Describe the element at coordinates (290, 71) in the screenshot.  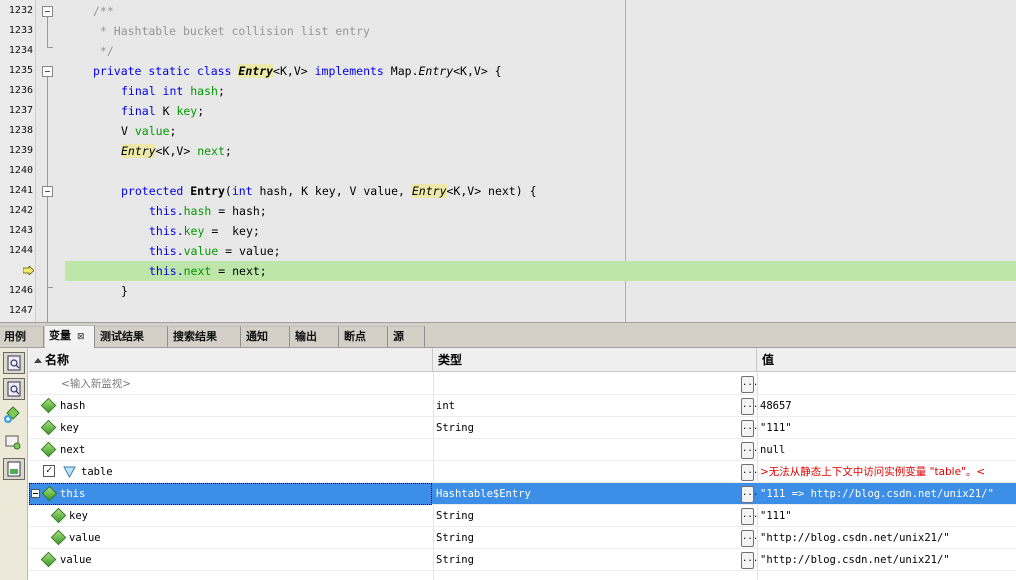
I see `code-token: <K,V>` at that location.